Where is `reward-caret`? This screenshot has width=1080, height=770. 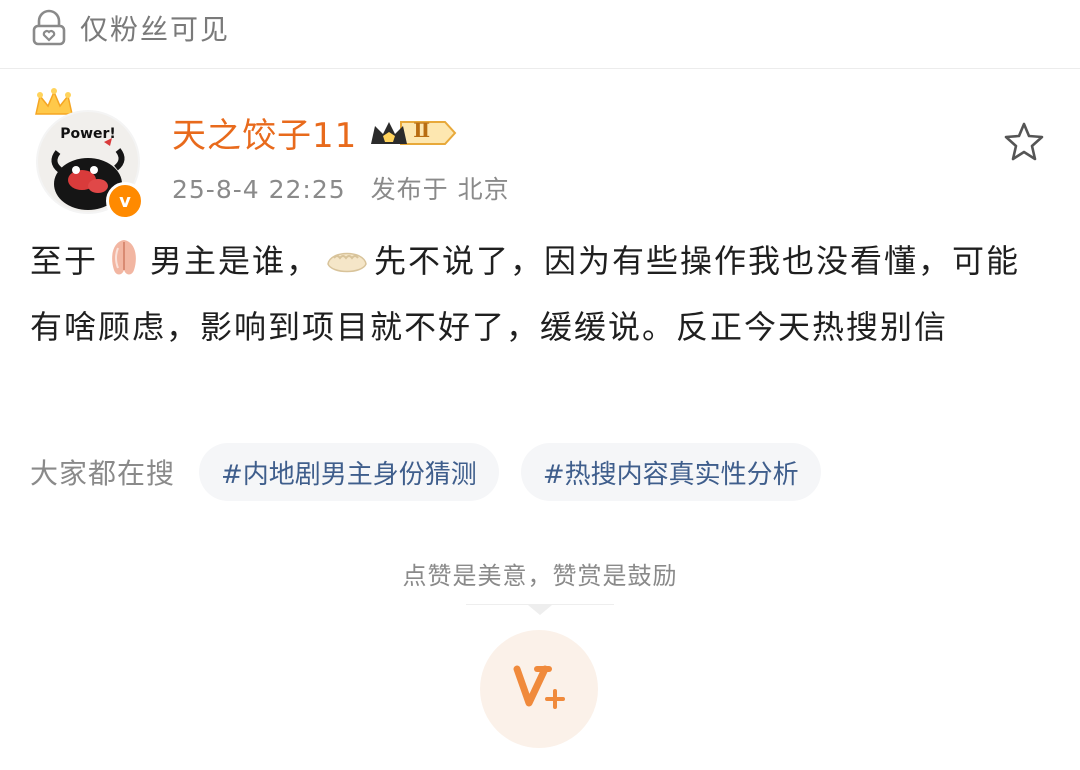 reward-caret is located at coordinates (540, 610).